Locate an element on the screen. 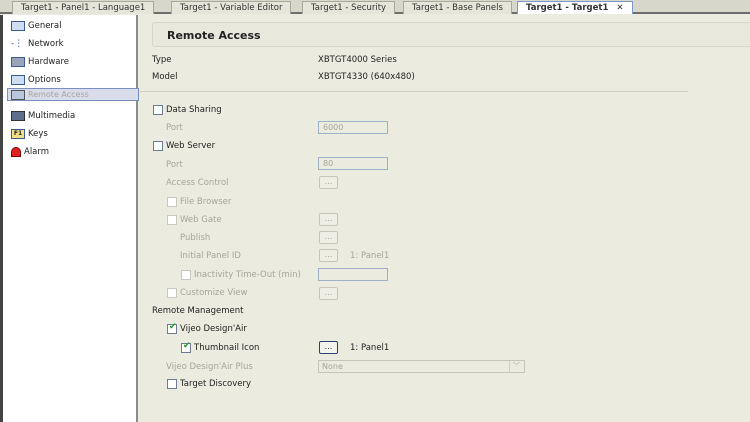 The width and height of the screenshot is (750, 422). sidebar-item-label: Keys is located at coordinates (38, 134).